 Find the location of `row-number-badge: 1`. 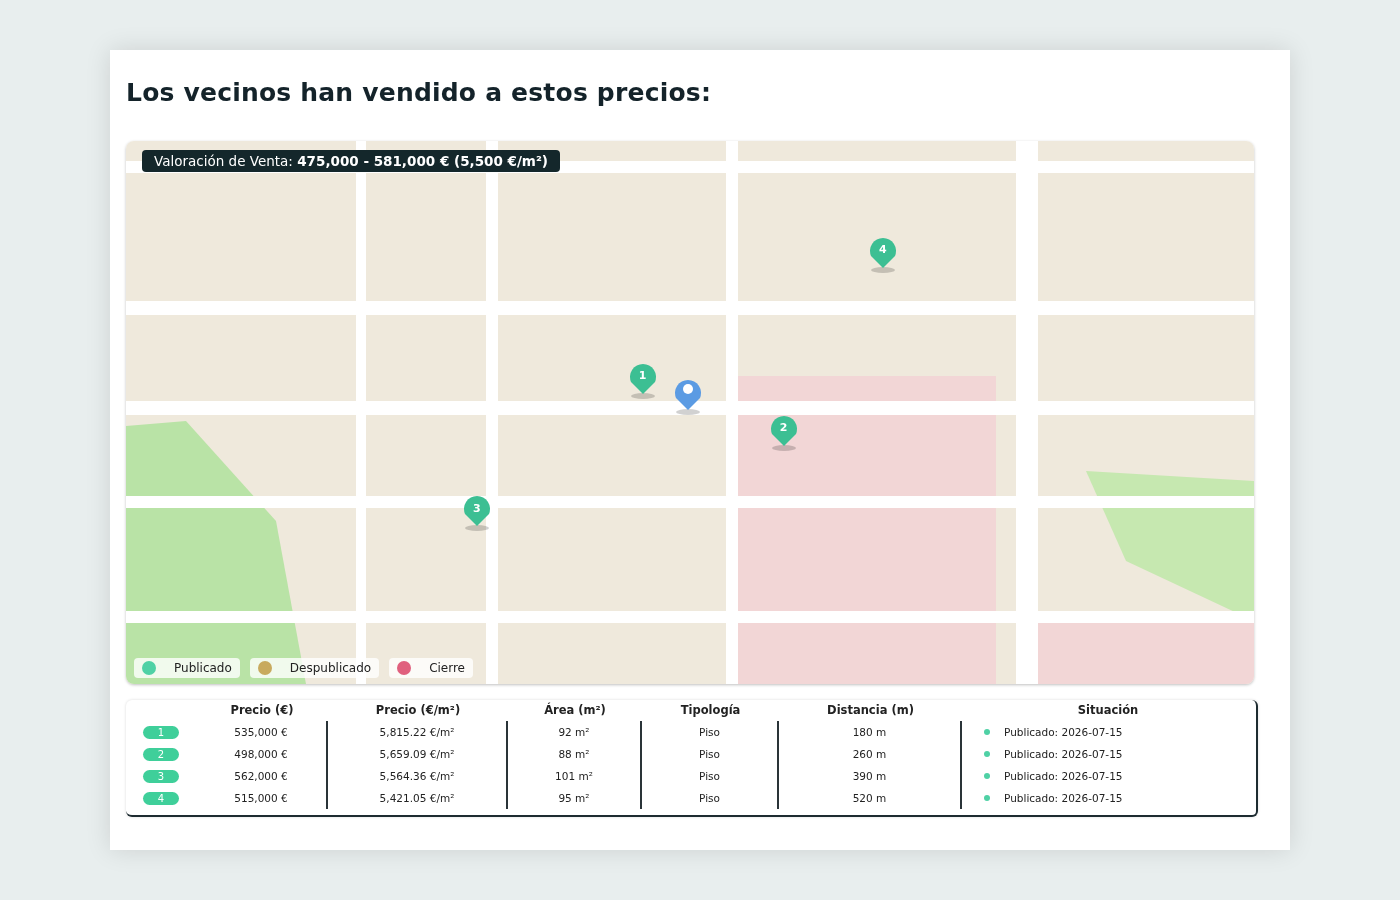

row-number-badge: 1 is located at coordinates (161, 732).